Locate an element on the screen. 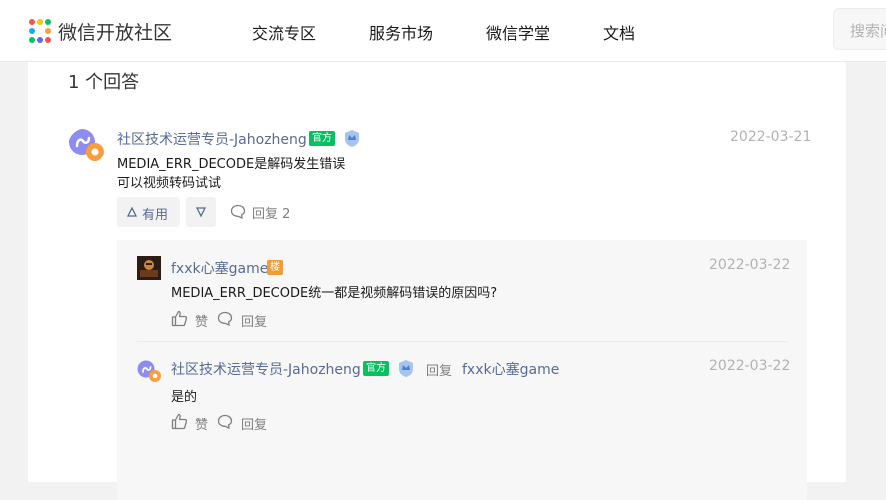 The width and height of the screenshot is (886, 500). useful-button: 有用 is located at coordinates (148, 212).